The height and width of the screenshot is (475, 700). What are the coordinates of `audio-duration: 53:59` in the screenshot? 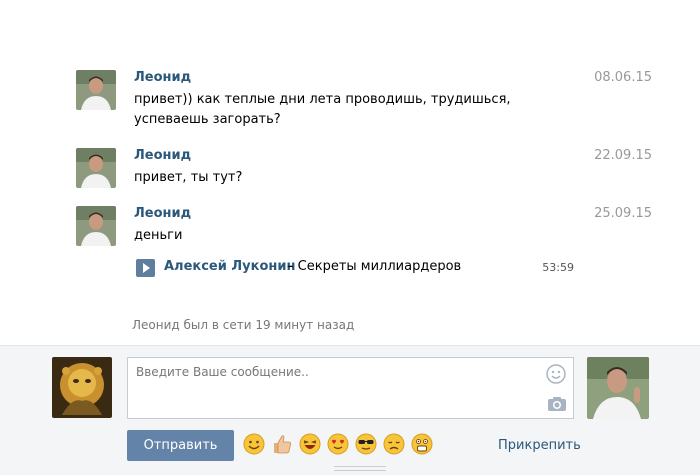 It's located at (558, 267).